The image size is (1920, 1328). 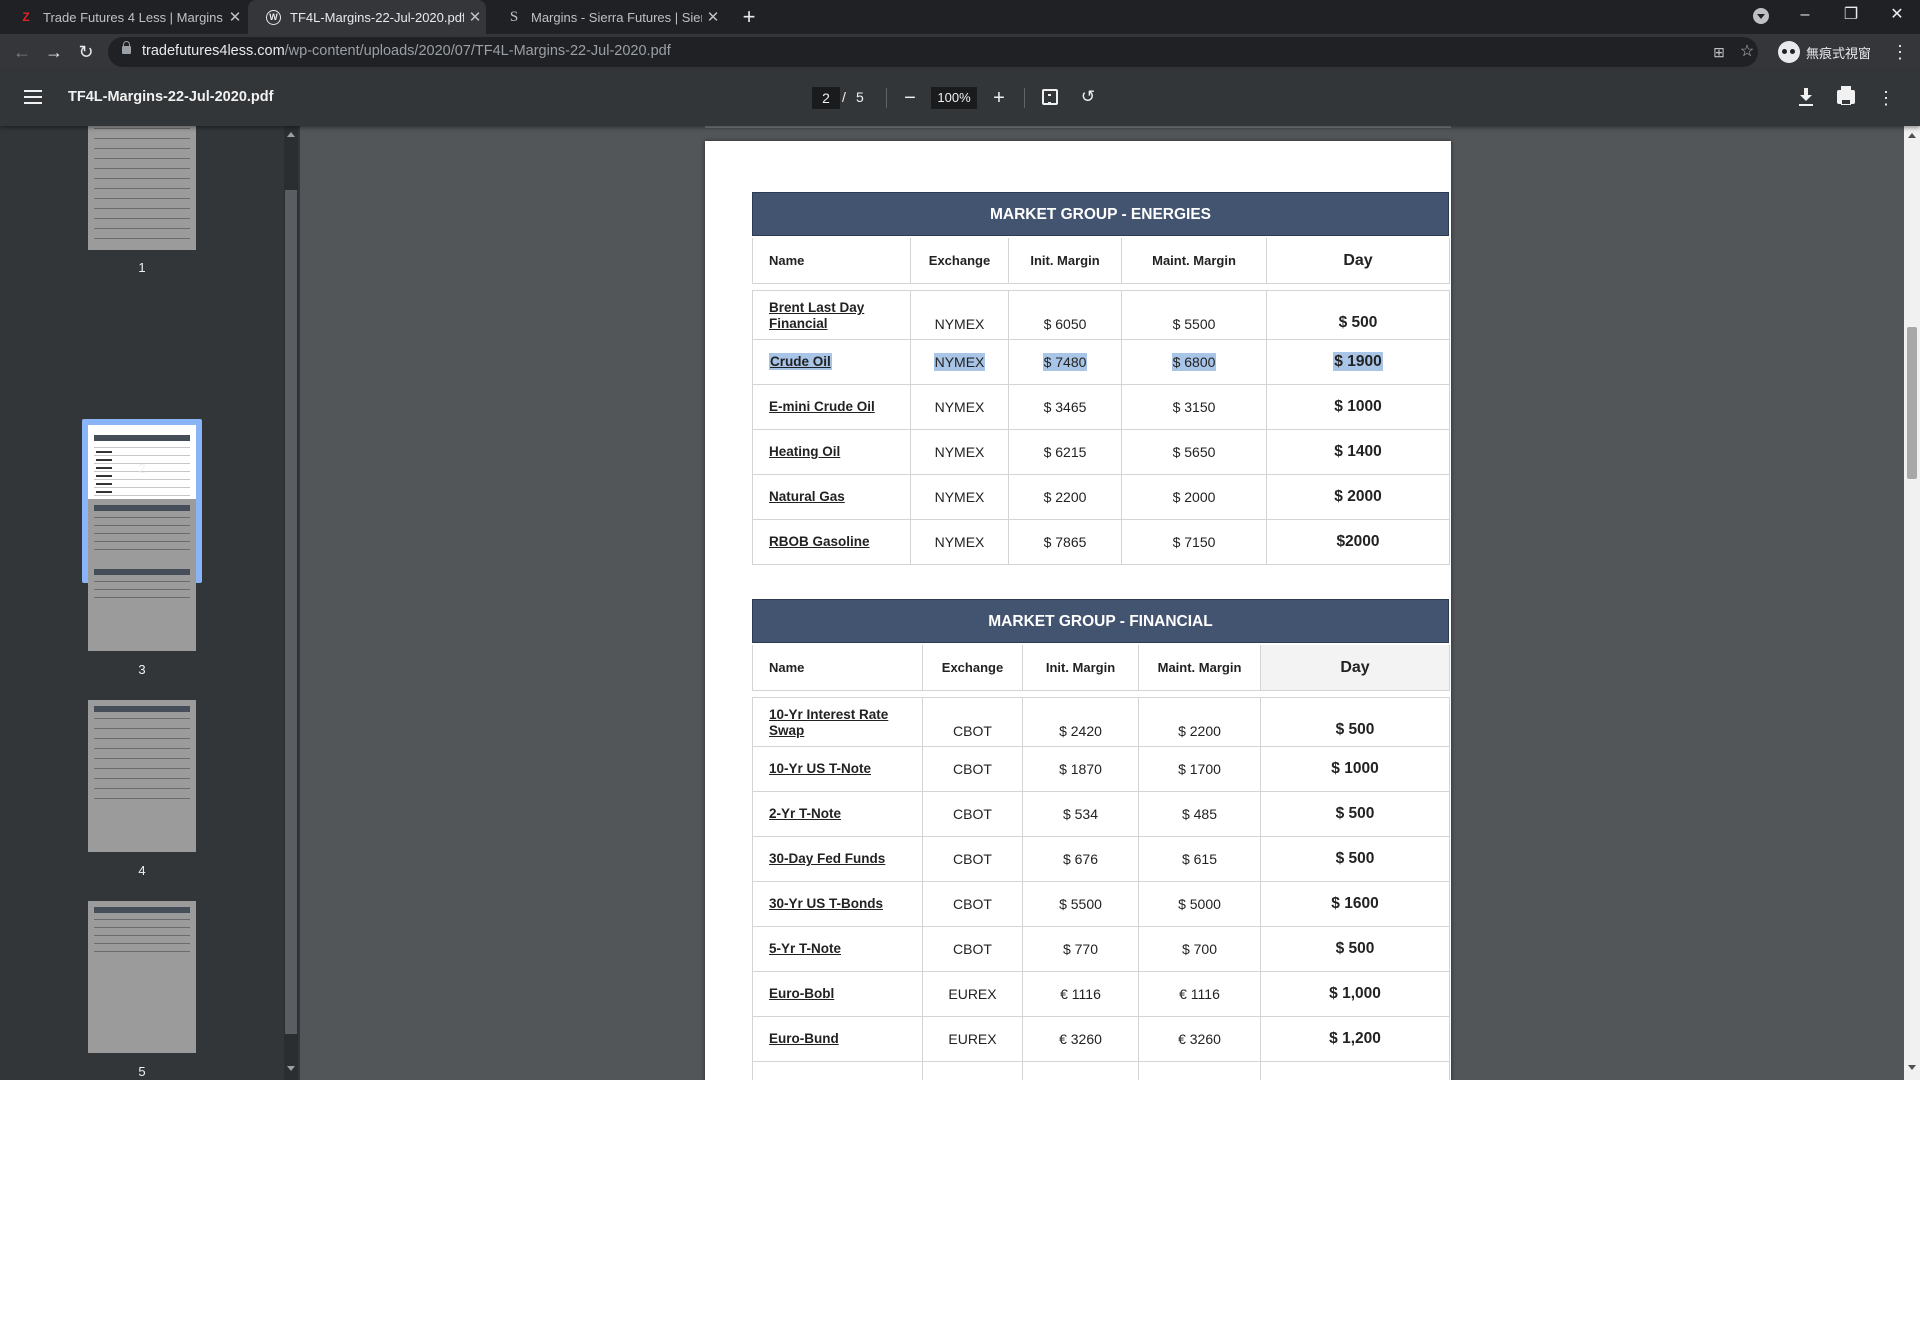 I want to click on page-number-input: 2, so click(x=826, y=98).